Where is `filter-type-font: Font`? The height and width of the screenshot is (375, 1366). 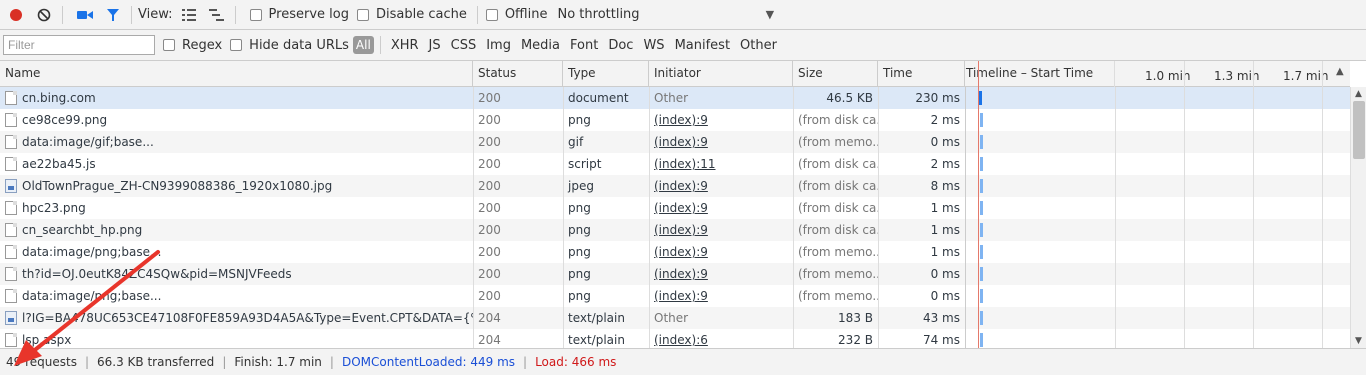 filter-type-font: Font is located at coordinates (584, 45).